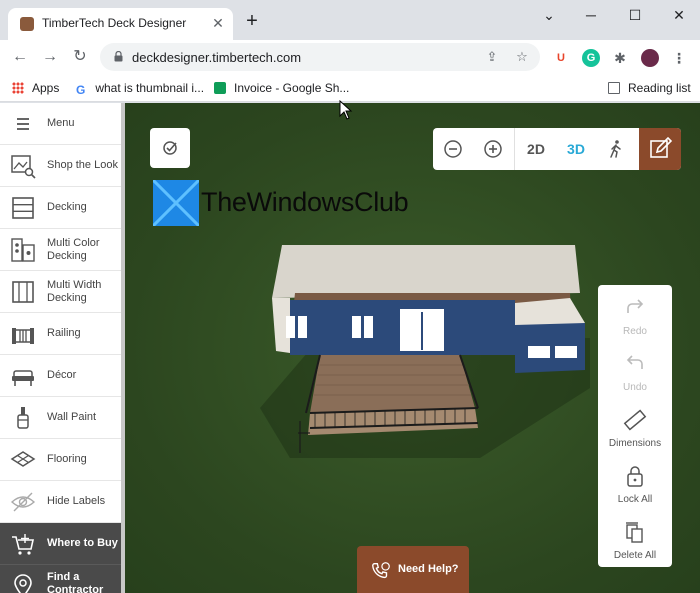  What do you see at coordinates (20, 57) in the screenshot?
I see `back-arrow-icon: ←` at bounding box center [20, 57].